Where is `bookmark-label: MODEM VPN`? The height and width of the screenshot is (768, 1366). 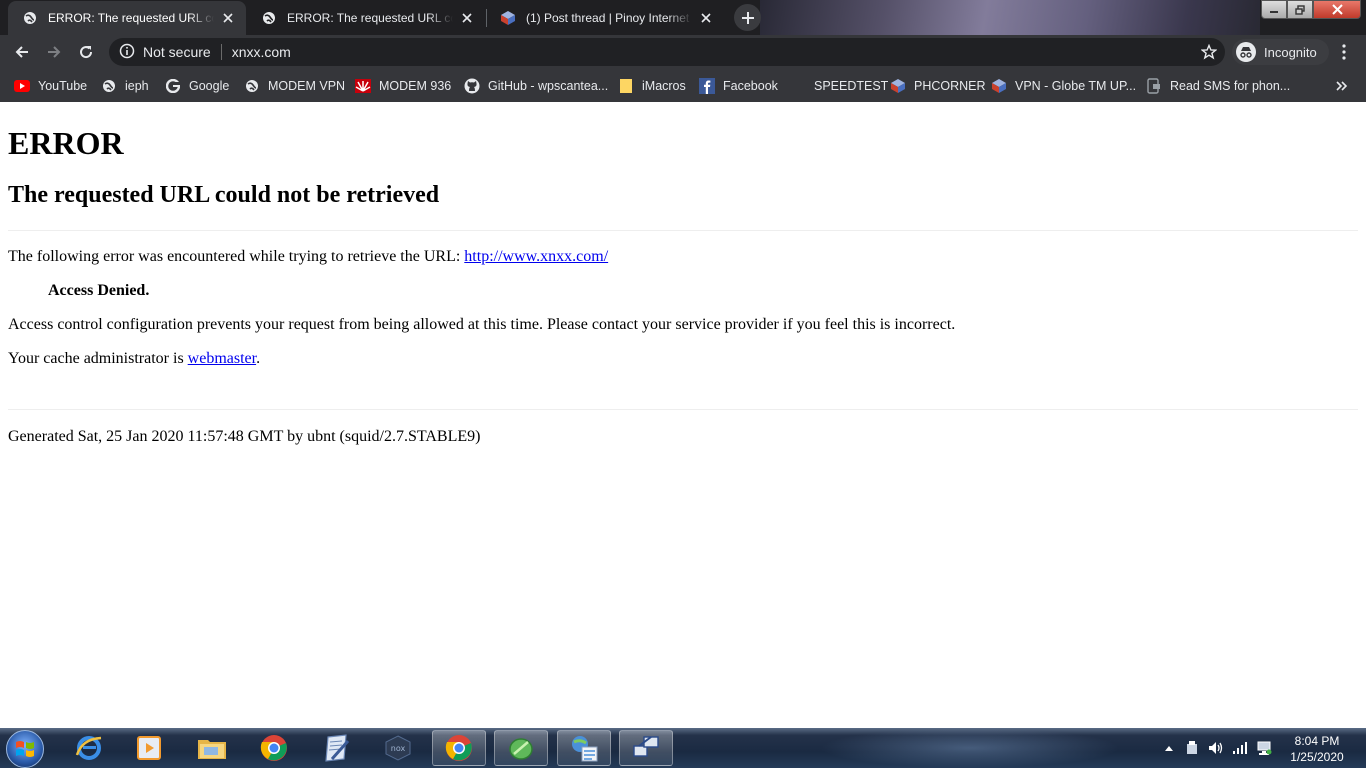 bookmark-label: MODEM VPN is located at coordinates (307, 86).